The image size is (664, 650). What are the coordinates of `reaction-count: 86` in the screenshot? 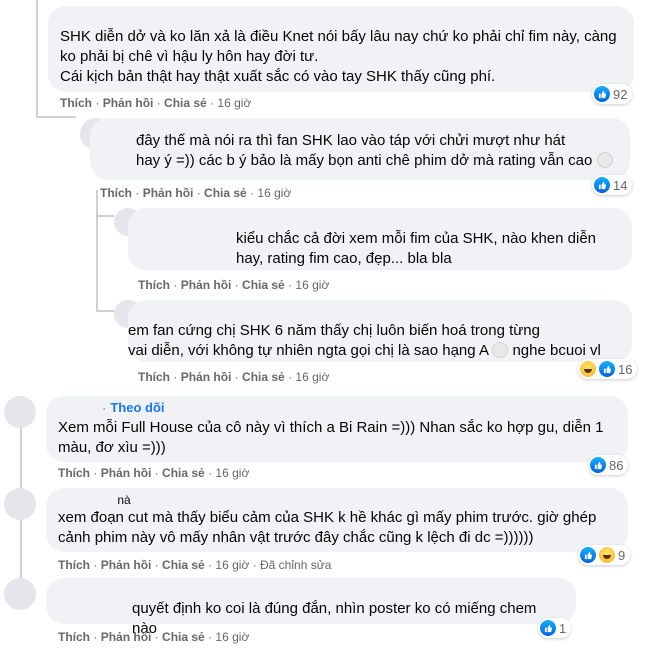 It's located at (616, 465).